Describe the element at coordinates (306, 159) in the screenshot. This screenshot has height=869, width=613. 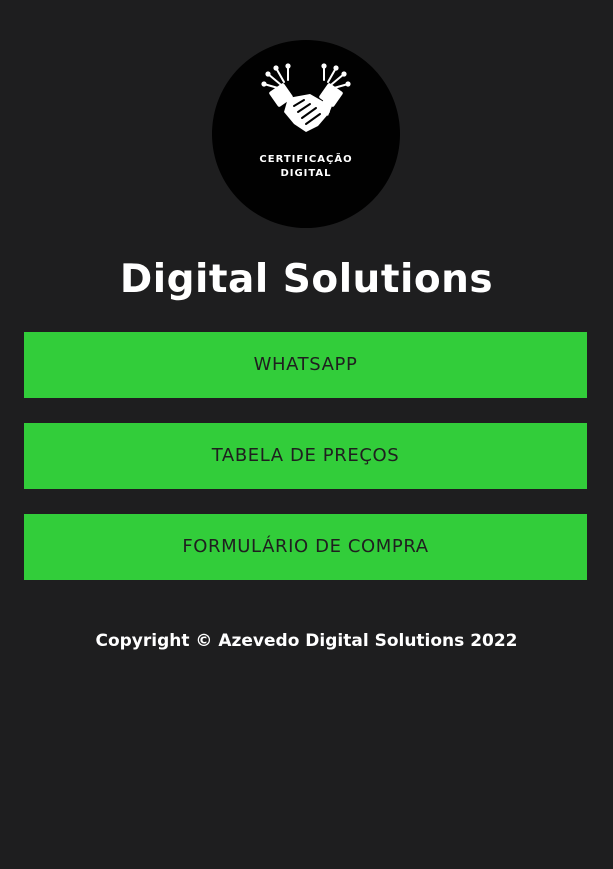
I see `logo-text-line1: CERTIFICAÇÃO` at that location.